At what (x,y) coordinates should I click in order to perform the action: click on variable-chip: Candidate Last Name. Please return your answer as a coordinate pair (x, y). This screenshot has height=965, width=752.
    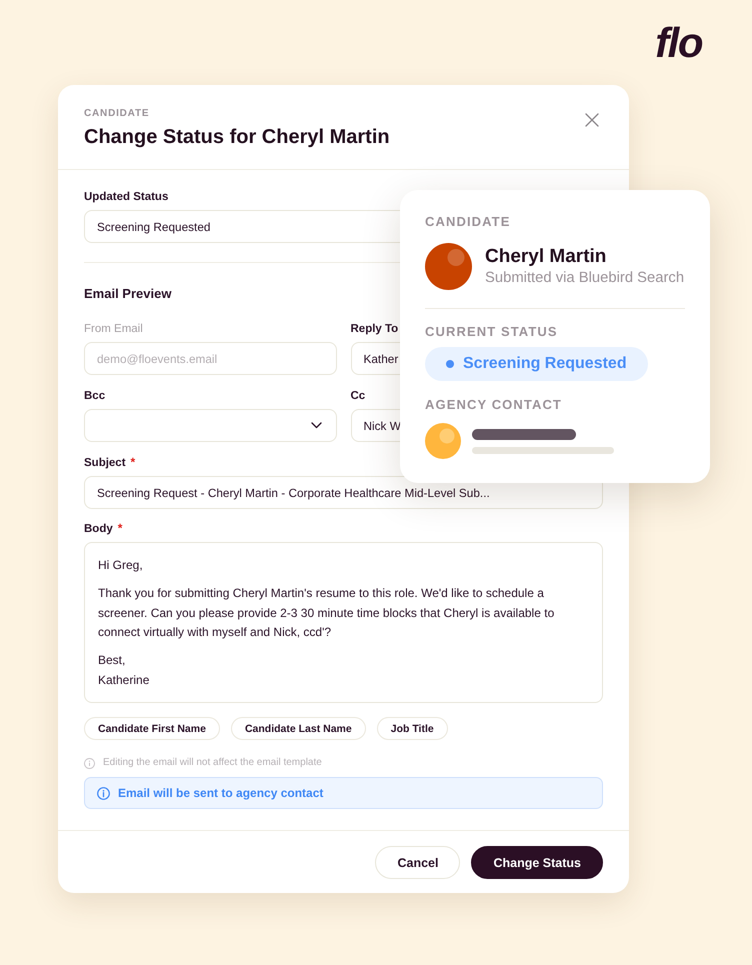
    Looking at the image, I should click on (298, 728).